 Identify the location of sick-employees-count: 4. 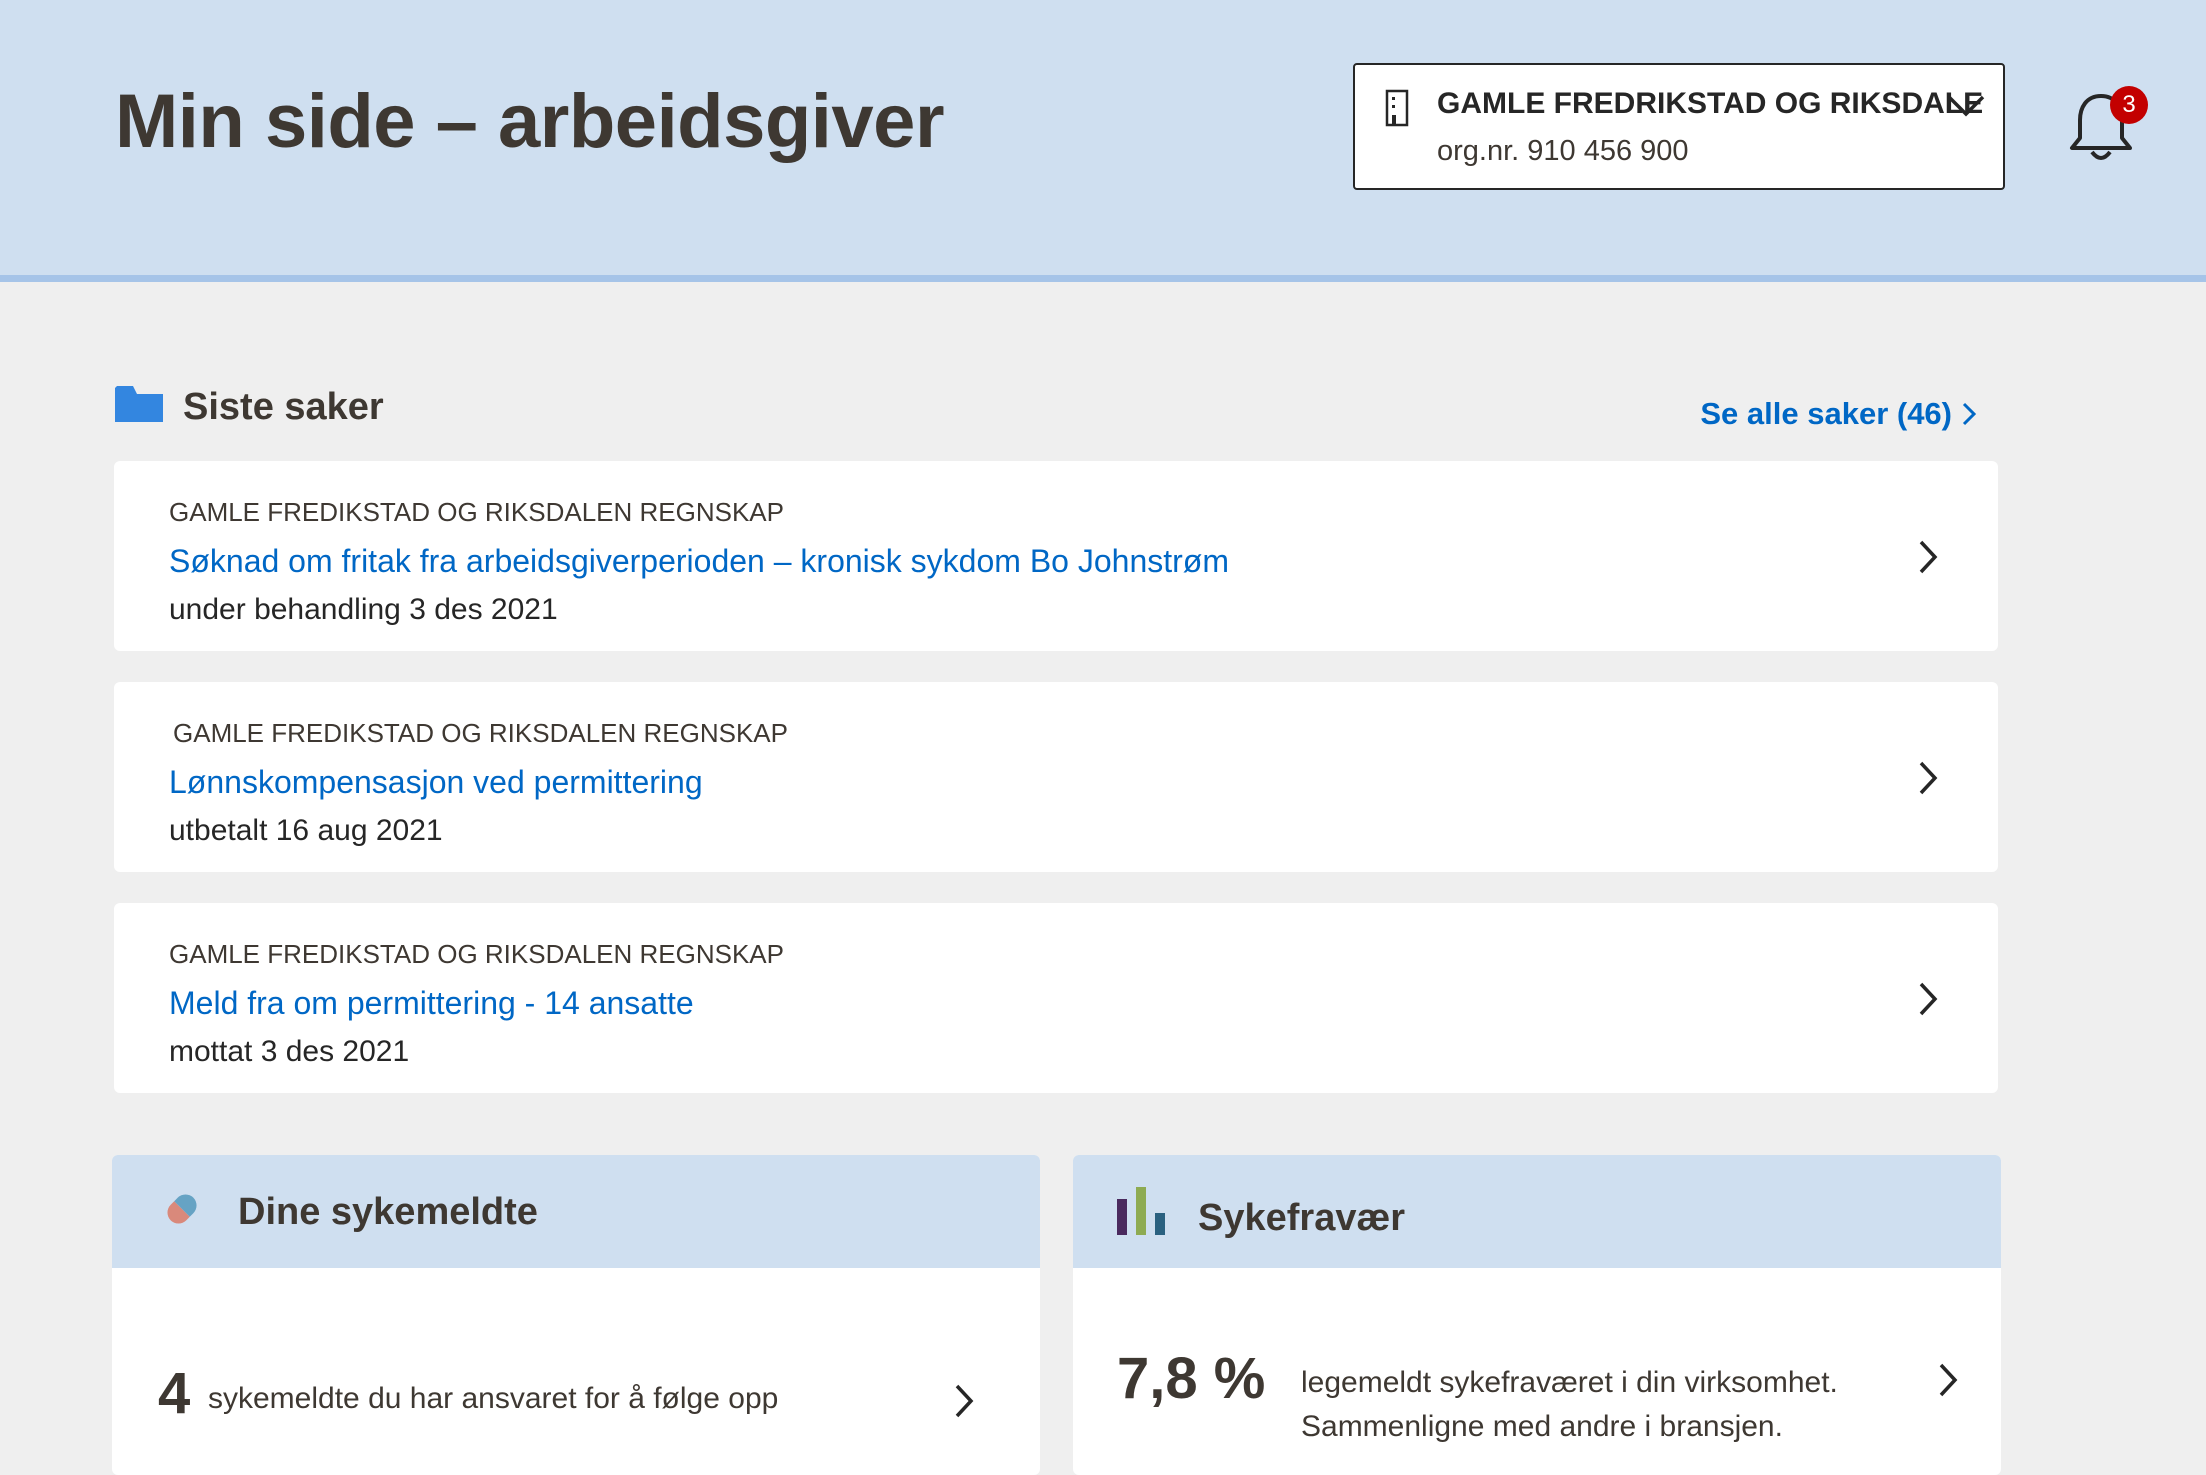
(174, 1393).